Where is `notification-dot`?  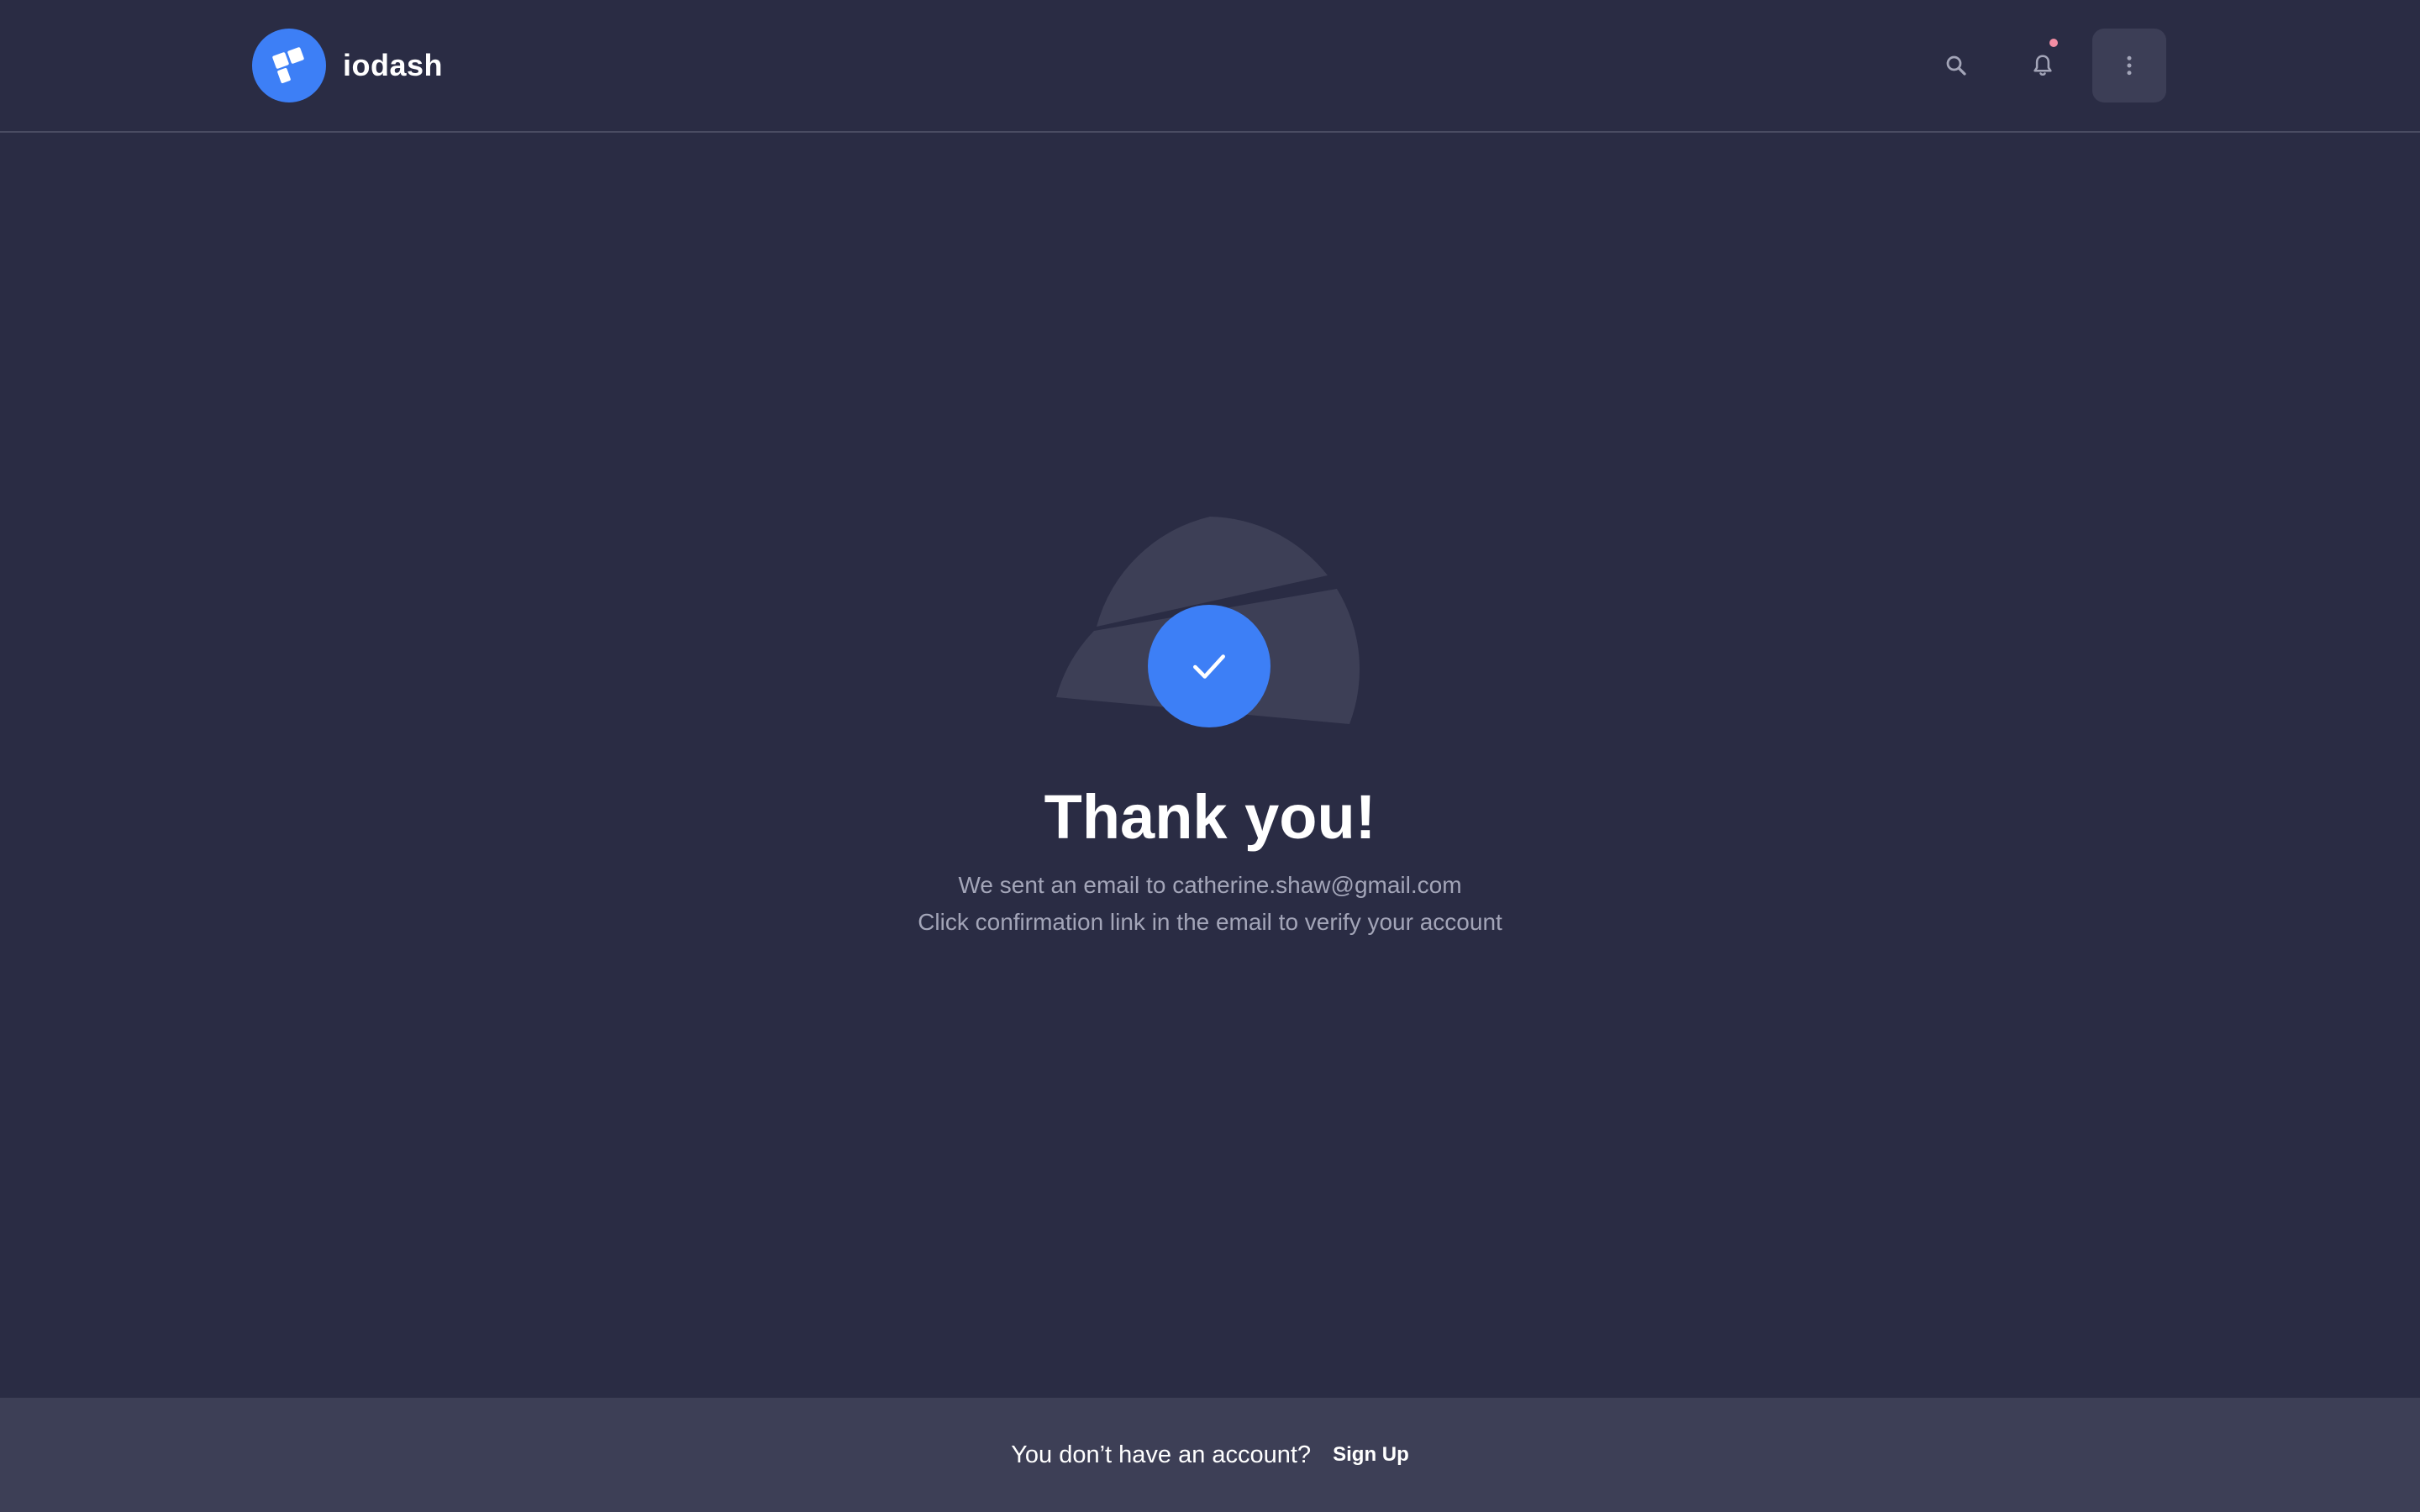 notification-dot is located at coordinates (2053, 43).